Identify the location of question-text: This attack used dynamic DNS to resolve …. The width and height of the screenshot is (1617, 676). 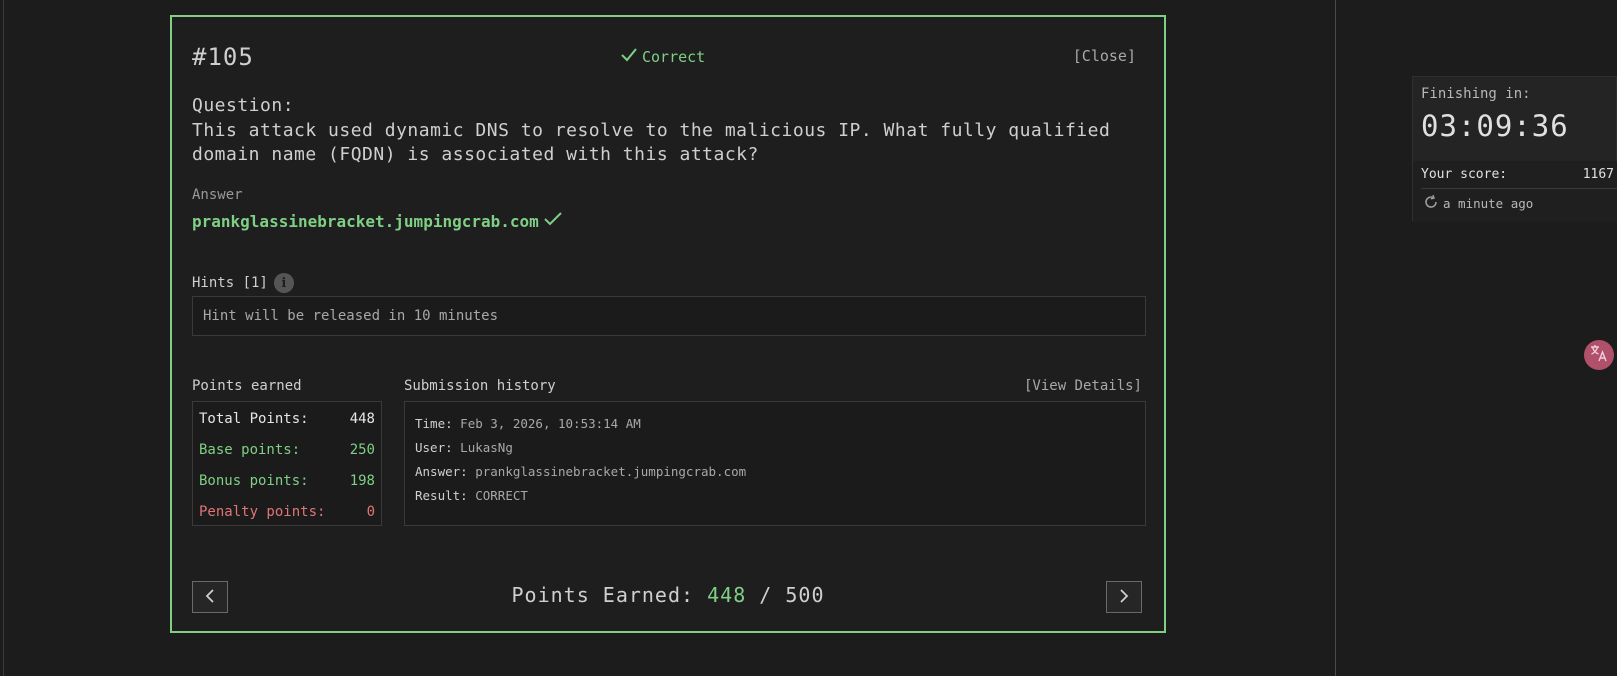
(651, 142).